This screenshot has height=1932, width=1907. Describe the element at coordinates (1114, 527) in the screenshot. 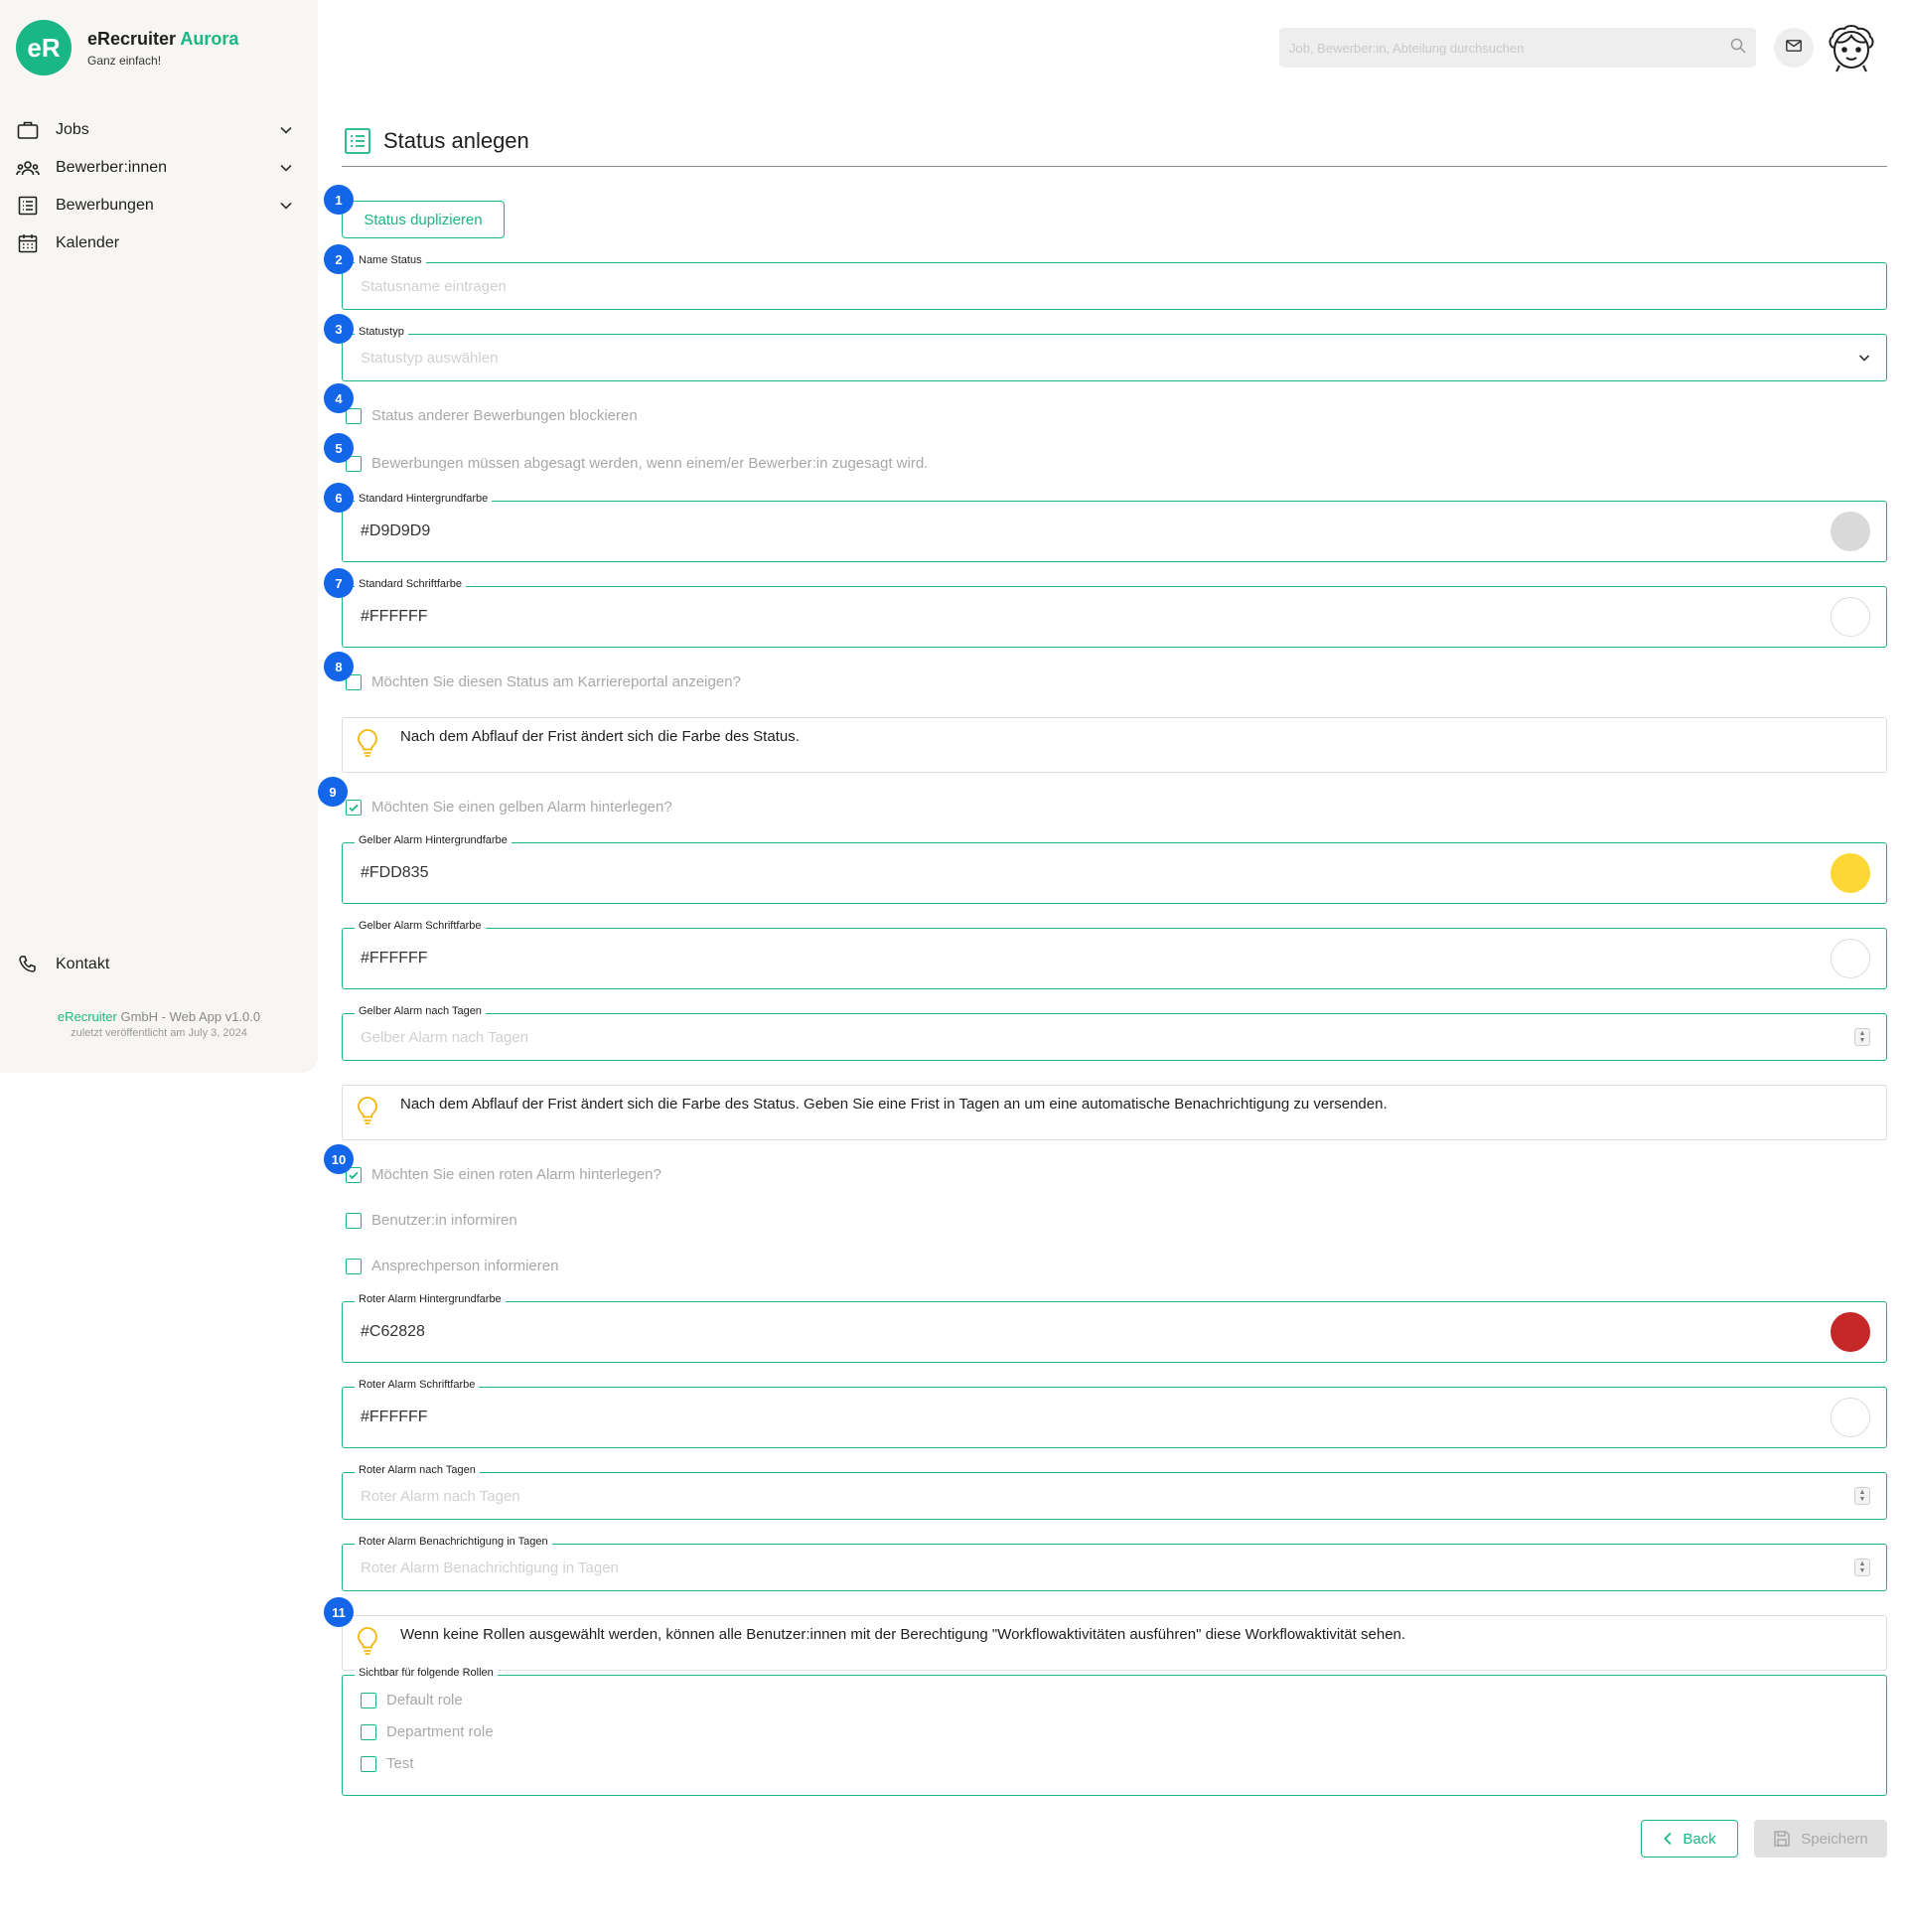

I see `std-bg-color-field: Standard Hintergrundfarbe #D9D9D9` at that location.